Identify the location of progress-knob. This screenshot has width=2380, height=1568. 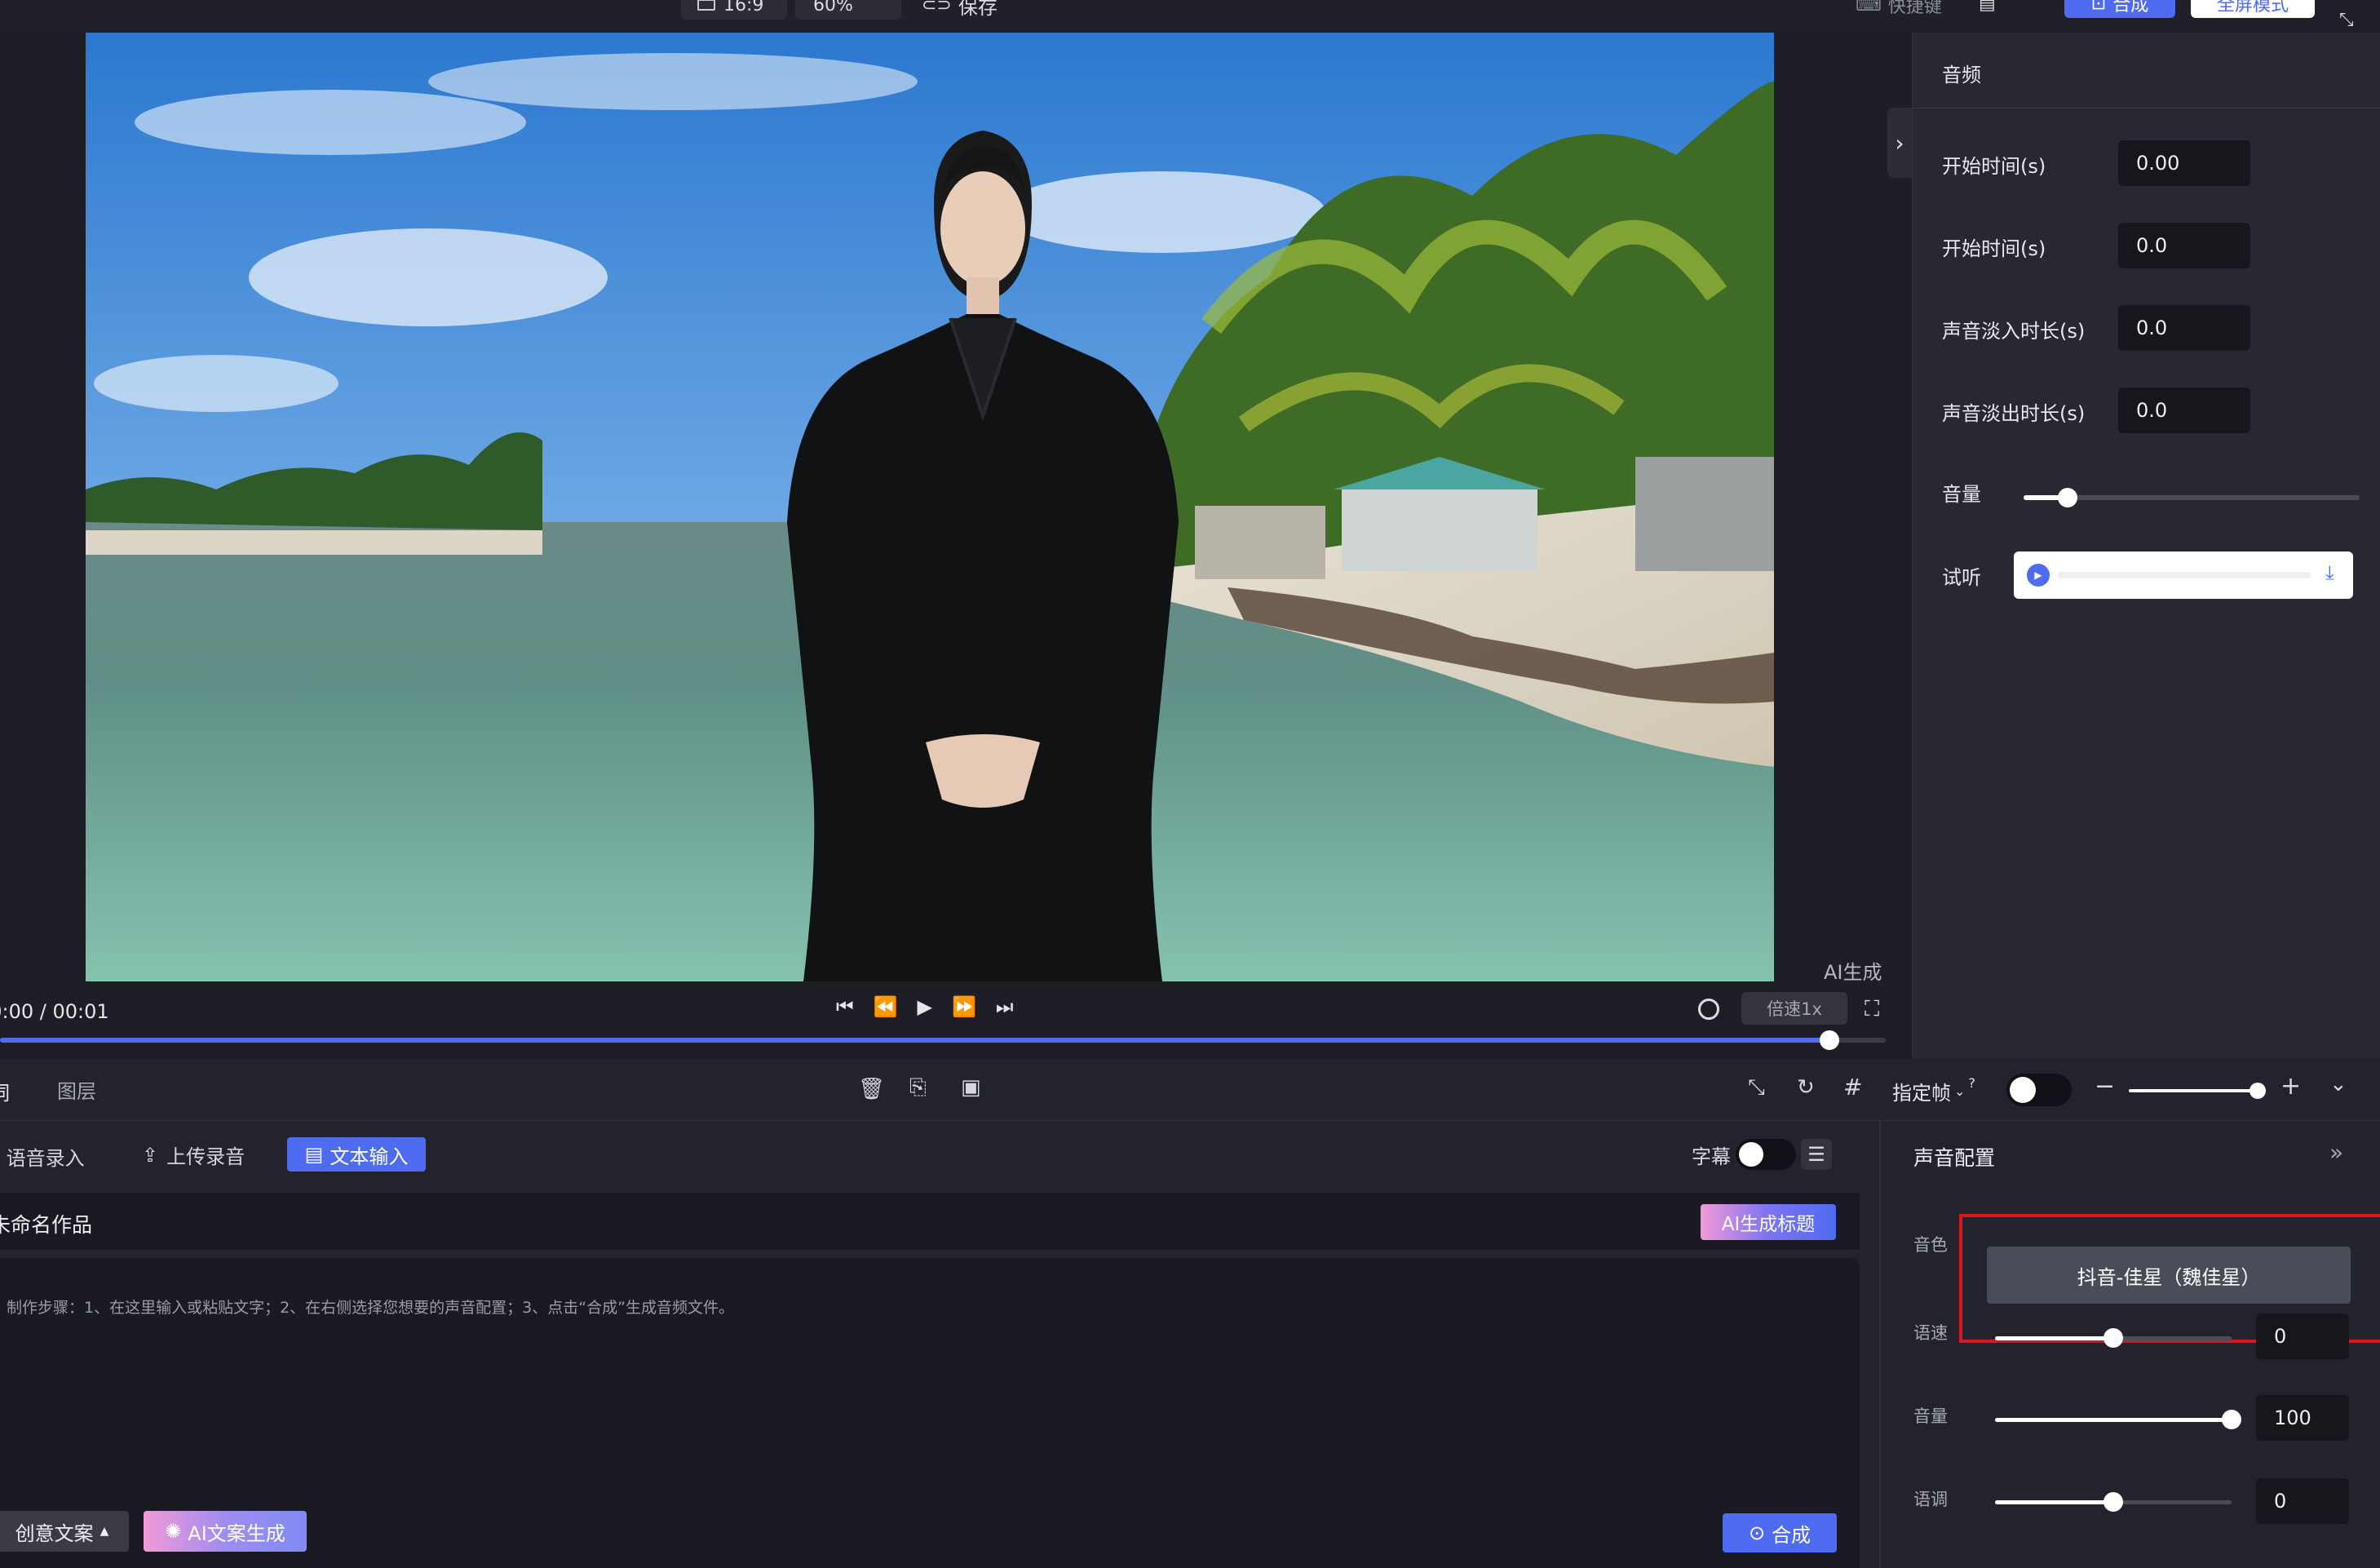
(1829, 1040).